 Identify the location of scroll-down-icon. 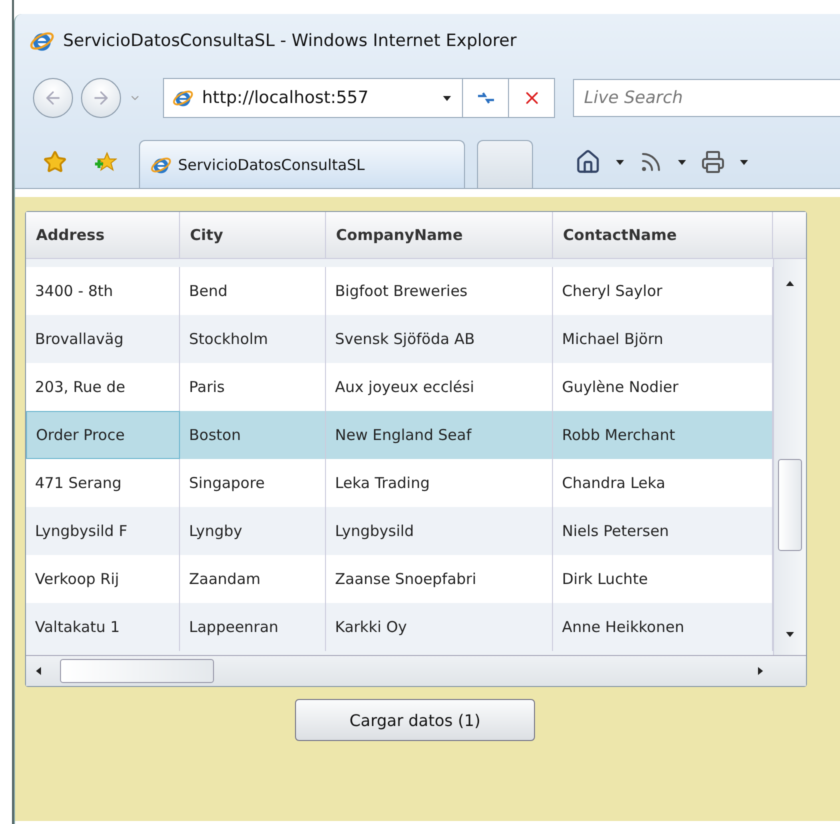
(790, 634).